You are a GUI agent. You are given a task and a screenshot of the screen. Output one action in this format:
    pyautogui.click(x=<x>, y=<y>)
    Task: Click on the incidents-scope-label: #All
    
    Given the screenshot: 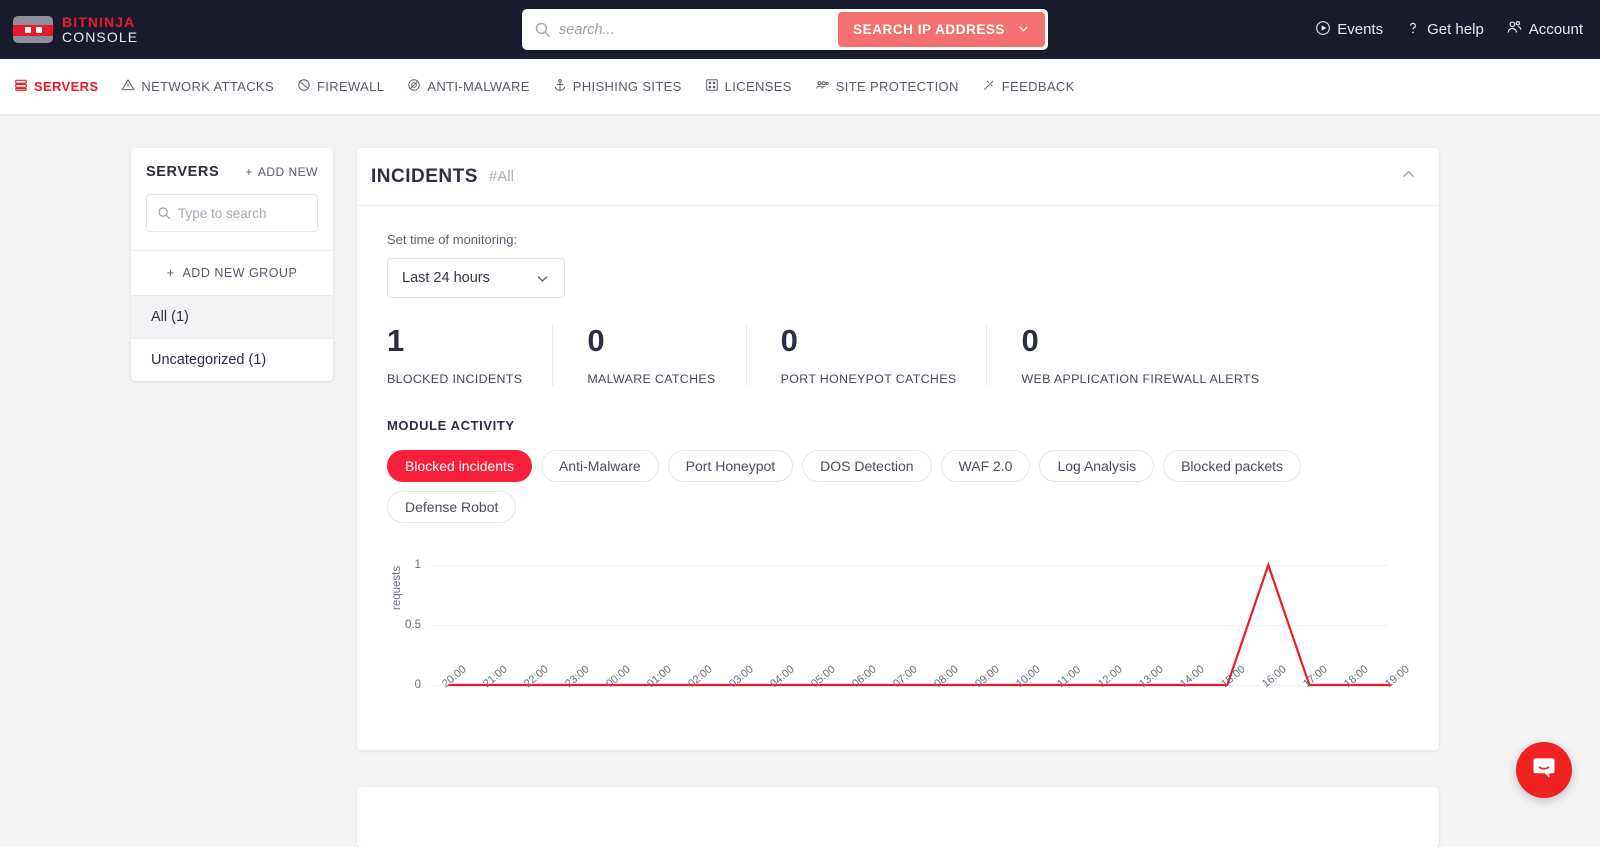 What is the action you would take?
    pyautogui.click(x=501, y=176)
    